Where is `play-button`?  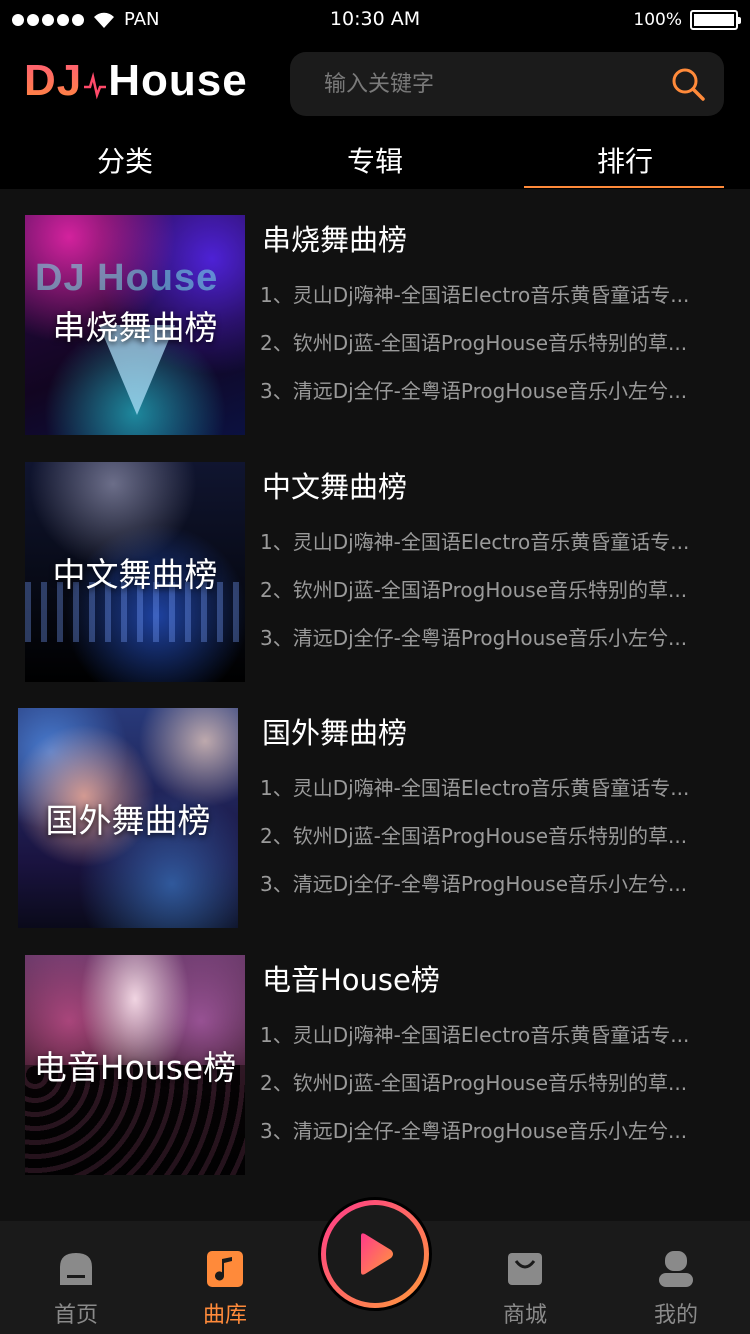 play-button is located at coordinates (375, 1254).